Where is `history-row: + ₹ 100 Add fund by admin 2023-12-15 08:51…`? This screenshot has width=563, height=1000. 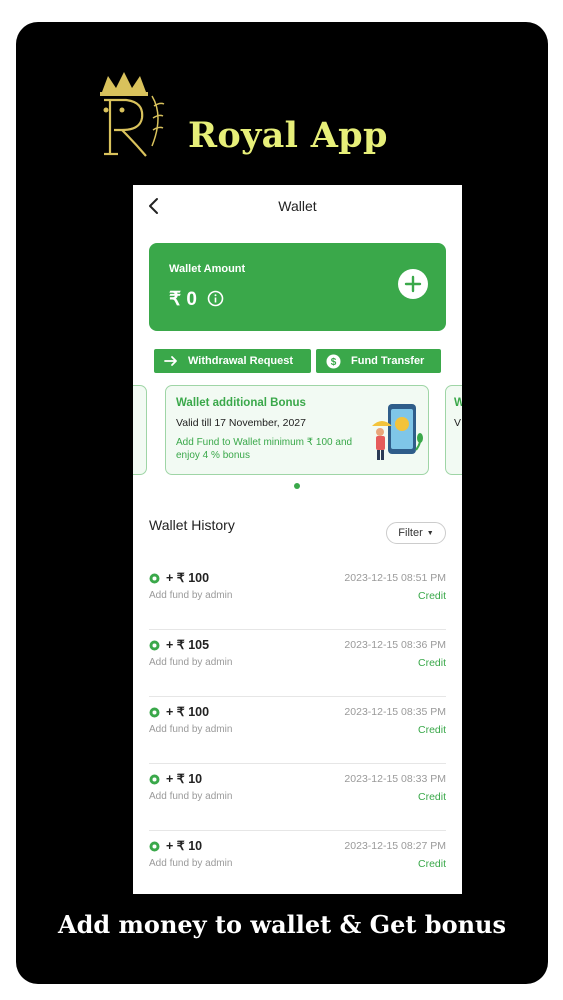 history-row: + ₹ 100 Add fund by admin 2023-12-15 08:51… is located at coordinates (297, 596).